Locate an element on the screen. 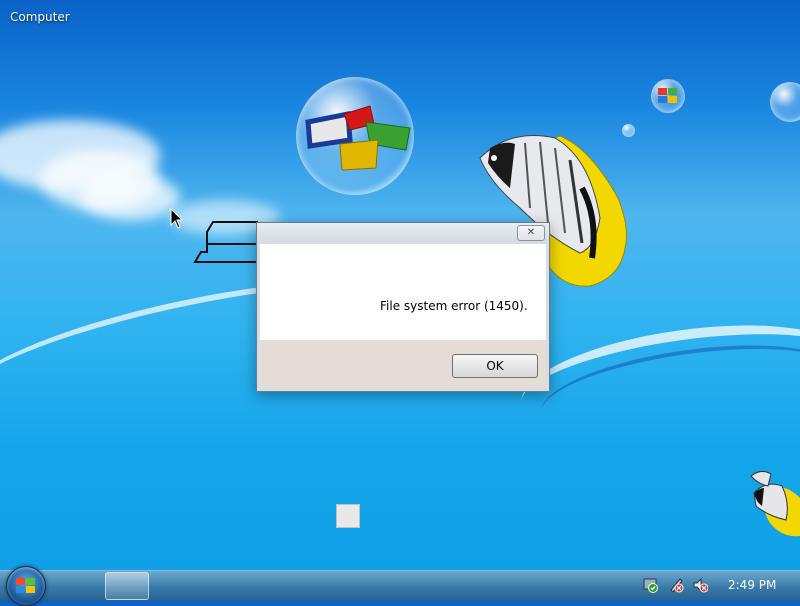 The height and width of the screenshot is (606, 800). ie-logo-bubble is located at coordinates (785, 102).